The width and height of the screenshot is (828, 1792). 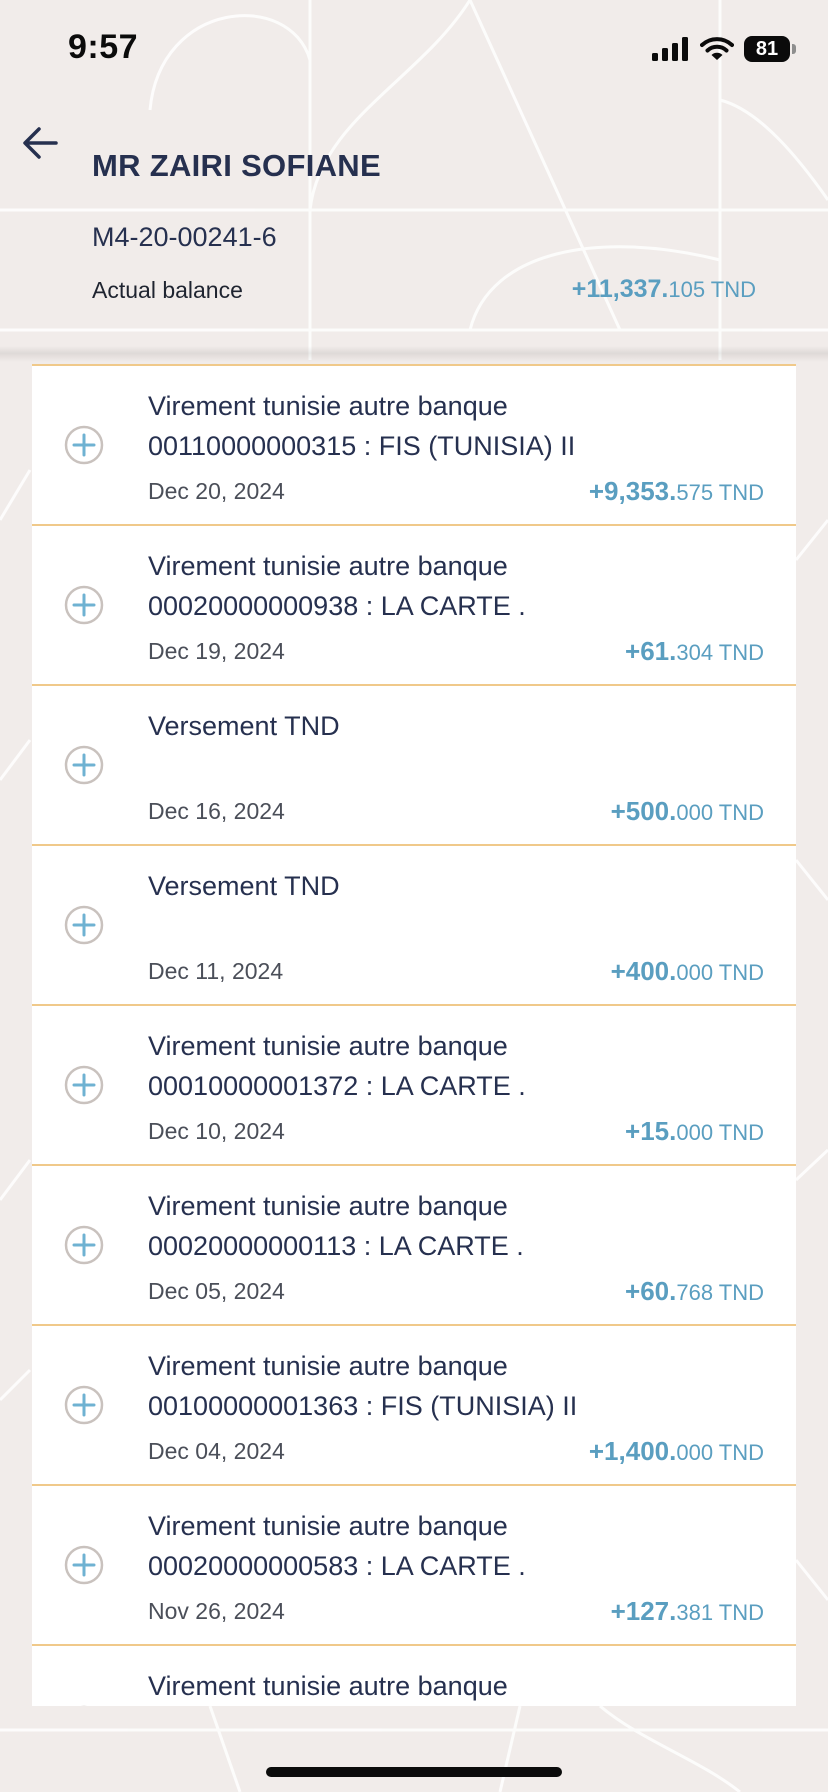 I want to click on amount-major: +1,400., so click(x=632, y=1451).